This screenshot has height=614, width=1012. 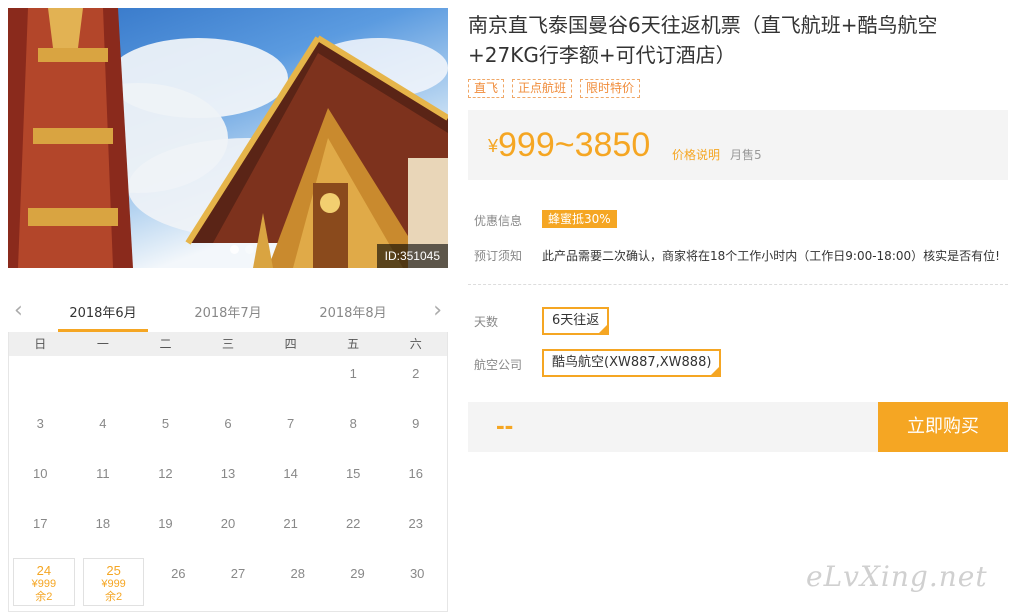 What do you see at coordinates (353, 311) in the screenshot?
I see `tab-month-august: 2018年8月` at bounding box center [353, 311].